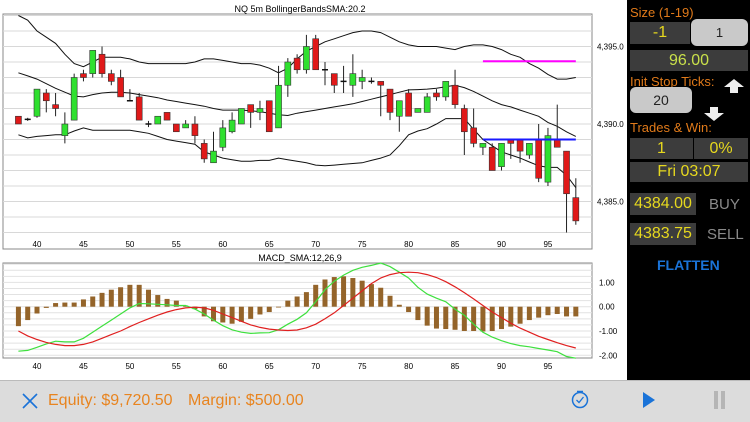  Describe the element at coordinates (408, 244) in the screenshot. I see `price-x-label: 80` at that location.